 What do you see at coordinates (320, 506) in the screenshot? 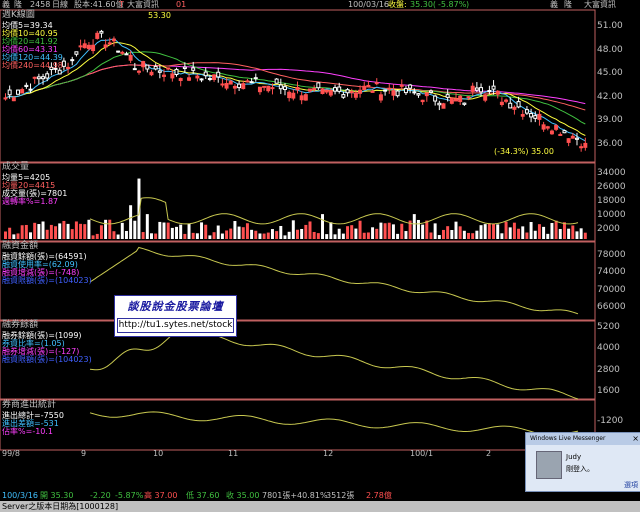
I see `bottom-status-bar: Server之版本日期為[1000128]` at bounding box center [320, 506].